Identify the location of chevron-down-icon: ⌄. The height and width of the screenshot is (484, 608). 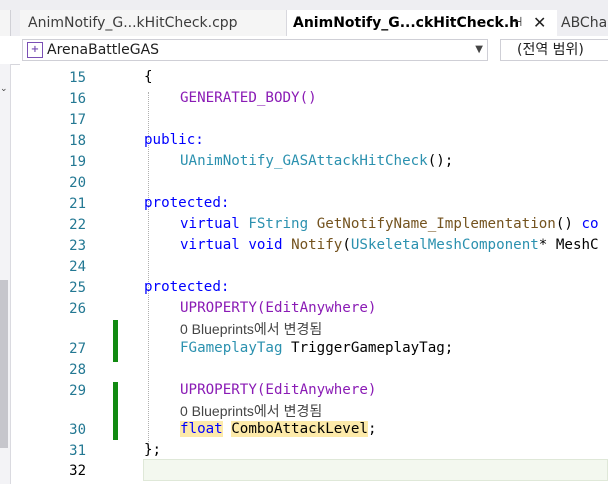
(4, 89).